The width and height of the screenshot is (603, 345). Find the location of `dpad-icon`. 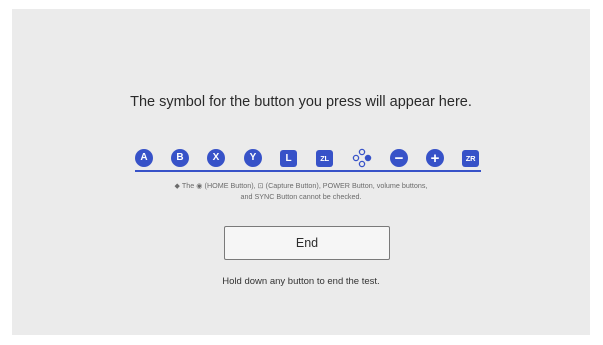

dpad-icon is located at coordinates (362, 158).